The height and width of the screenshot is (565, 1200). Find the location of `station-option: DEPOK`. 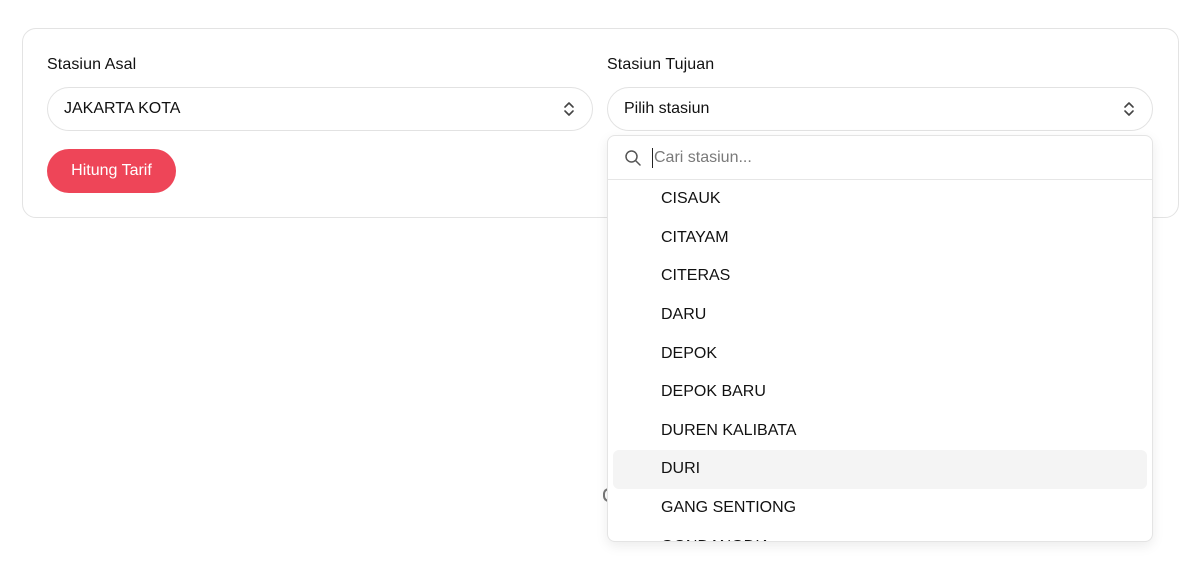

station-option: DEPOK is located at coordinates (880, 353).